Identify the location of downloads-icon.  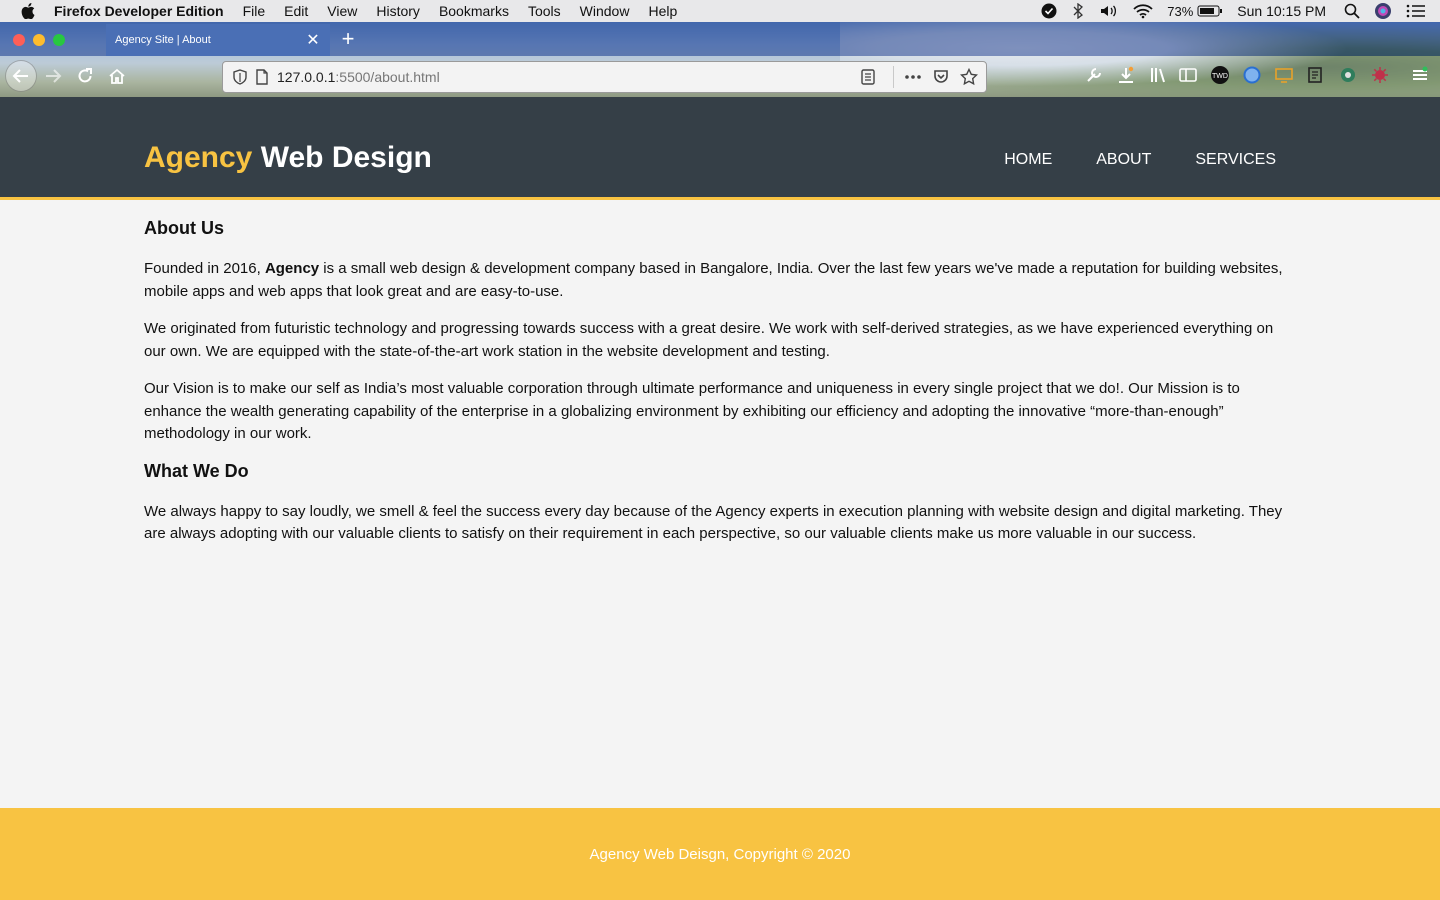
(1126, 75).